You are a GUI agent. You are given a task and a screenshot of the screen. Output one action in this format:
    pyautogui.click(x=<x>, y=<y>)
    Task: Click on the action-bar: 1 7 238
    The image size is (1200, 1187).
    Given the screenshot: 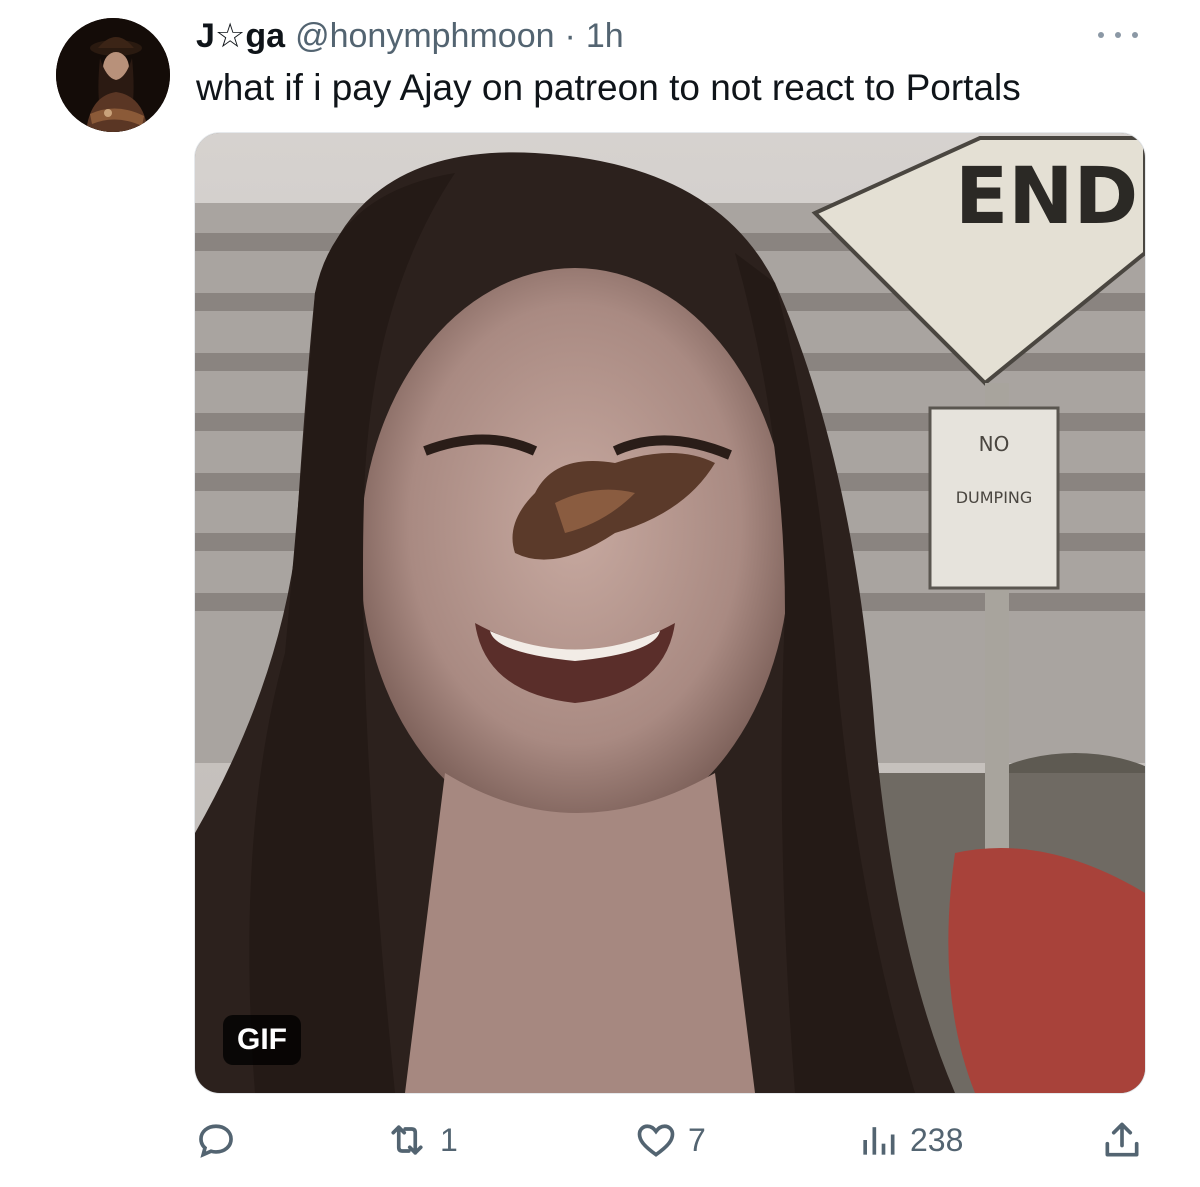 What is the action you would take?
    pyautogui.click(x=669, y=1140)
    